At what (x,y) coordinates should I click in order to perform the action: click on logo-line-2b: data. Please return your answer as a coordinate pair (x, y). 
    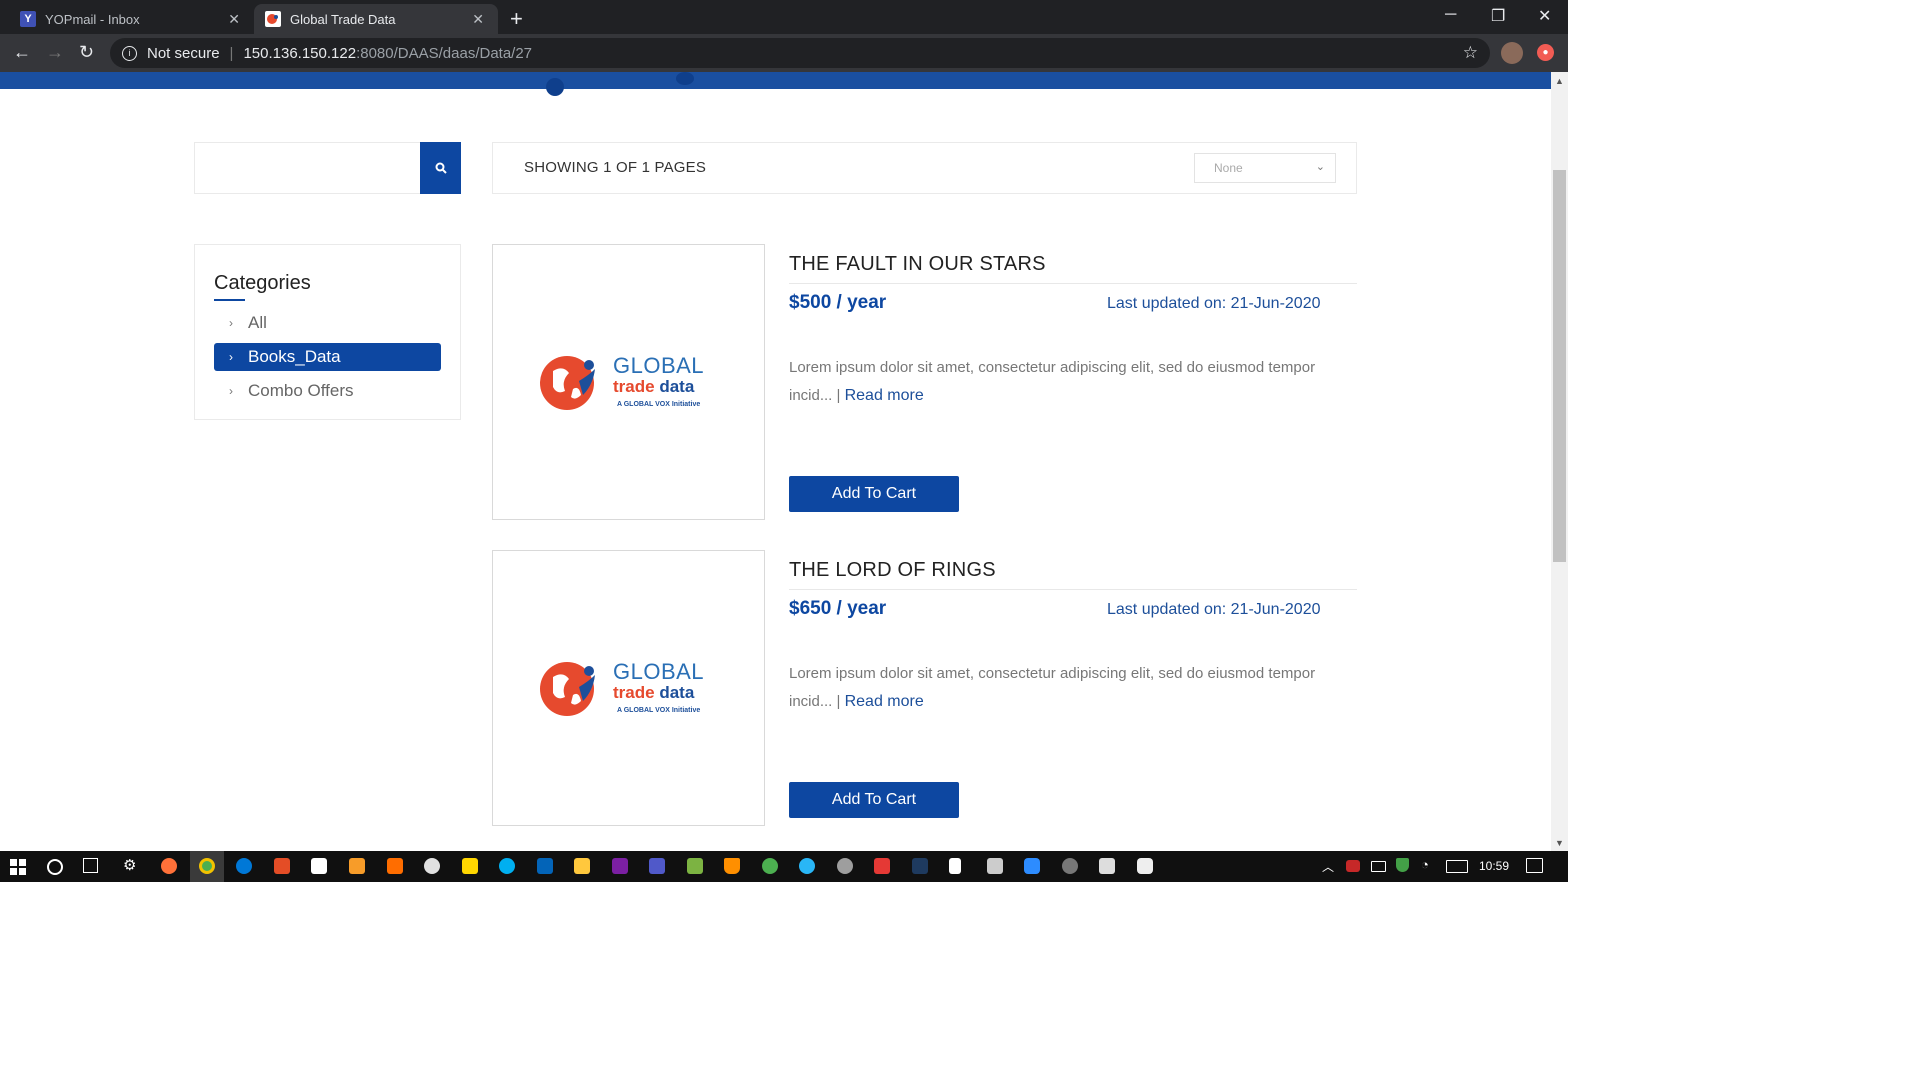
    Looking at the image, I should click on (677, 386).